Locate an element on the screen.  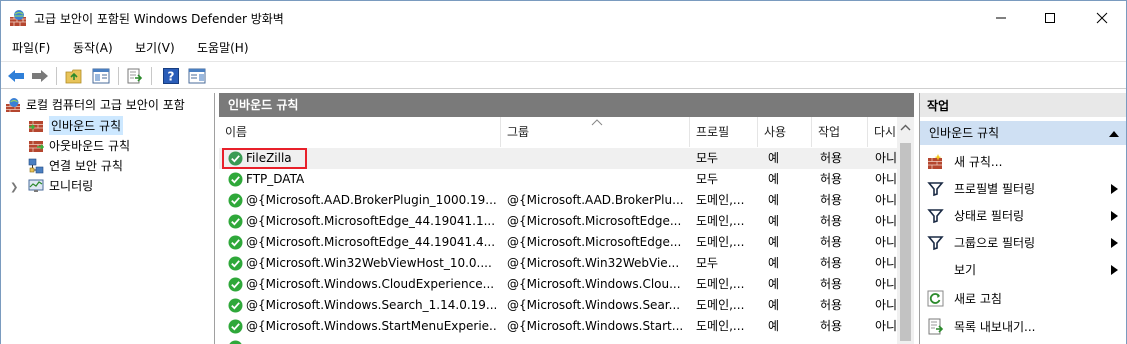
menu-view: 보기(V) is located at coordinates (155, 47).